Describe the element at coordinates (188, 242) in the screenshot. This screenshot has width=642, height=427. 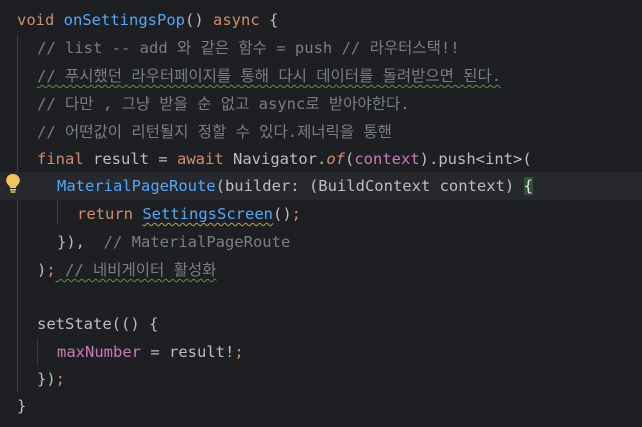
I see `inlay-hint: // MaterialPageRoute` at that location.